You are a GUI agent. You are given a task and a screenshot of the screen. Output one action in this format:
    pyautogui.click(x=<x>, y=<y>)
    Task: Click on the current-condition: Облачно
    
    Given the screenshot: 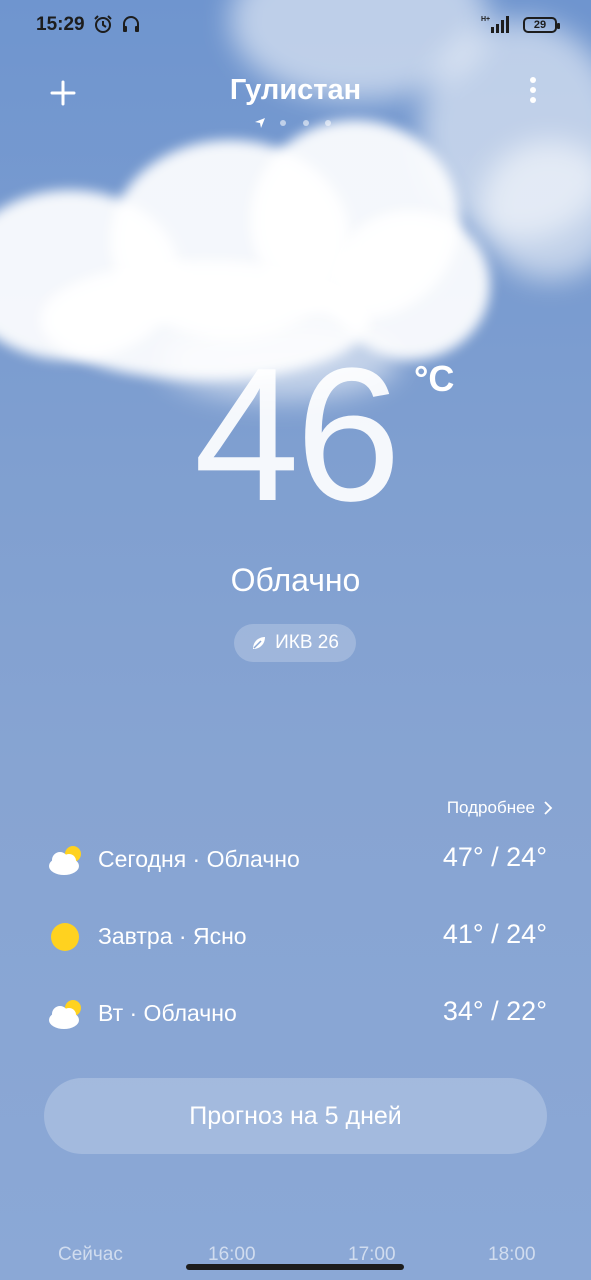 What is the action you would take?
    pyautogui.click(x=295, y=580)
    